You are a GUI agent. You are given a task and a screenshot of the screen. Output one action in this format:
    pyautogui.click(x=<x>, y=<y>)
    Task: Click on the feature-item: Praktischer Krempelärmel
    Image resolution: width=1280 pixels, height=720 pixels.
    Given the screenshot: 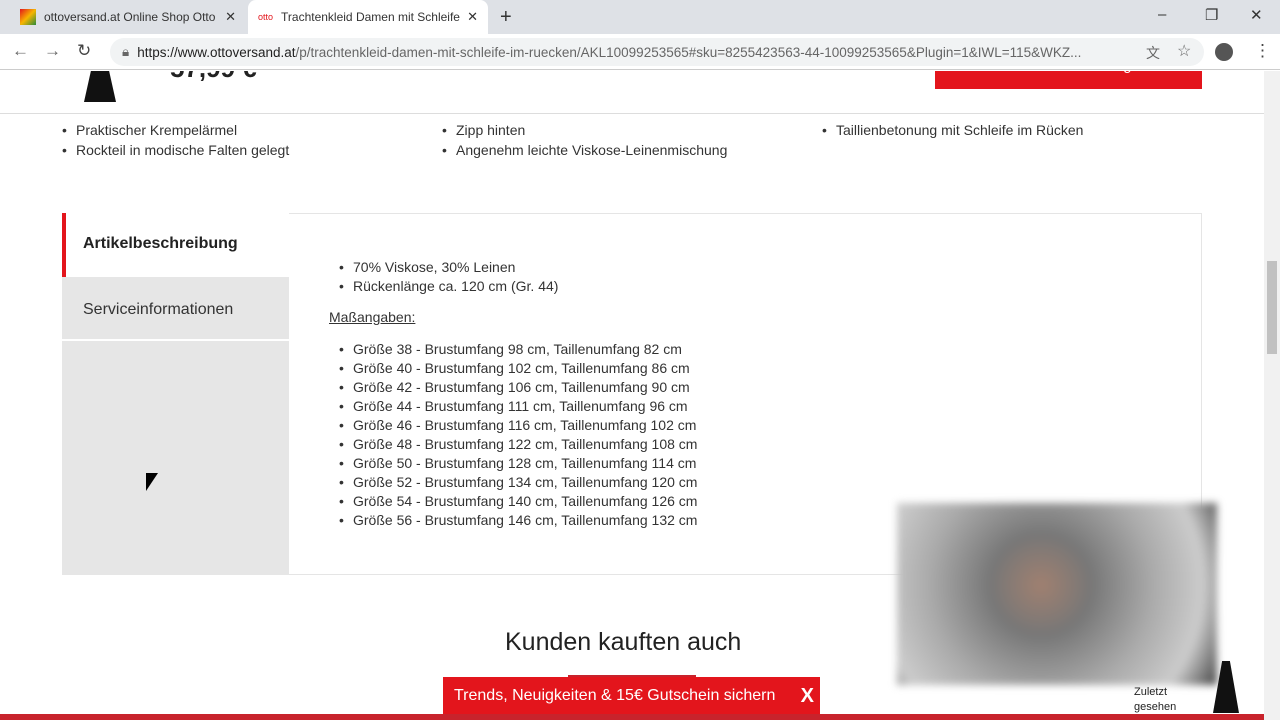 What is the action you would take?
    pyautogui.click(x=175, y=130)
    